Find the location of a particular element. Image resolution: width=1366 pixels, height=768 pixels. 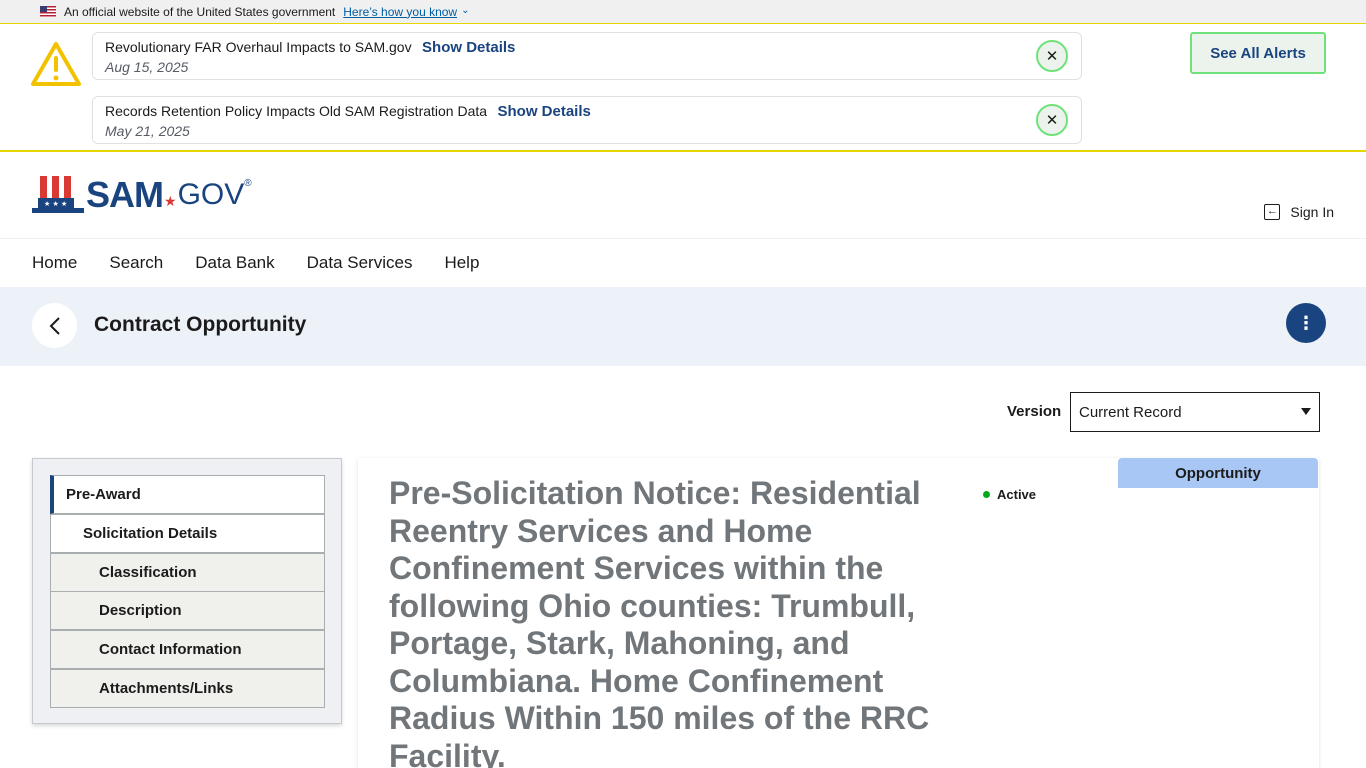

nav-home: Home is located at coordinates (54, 263).